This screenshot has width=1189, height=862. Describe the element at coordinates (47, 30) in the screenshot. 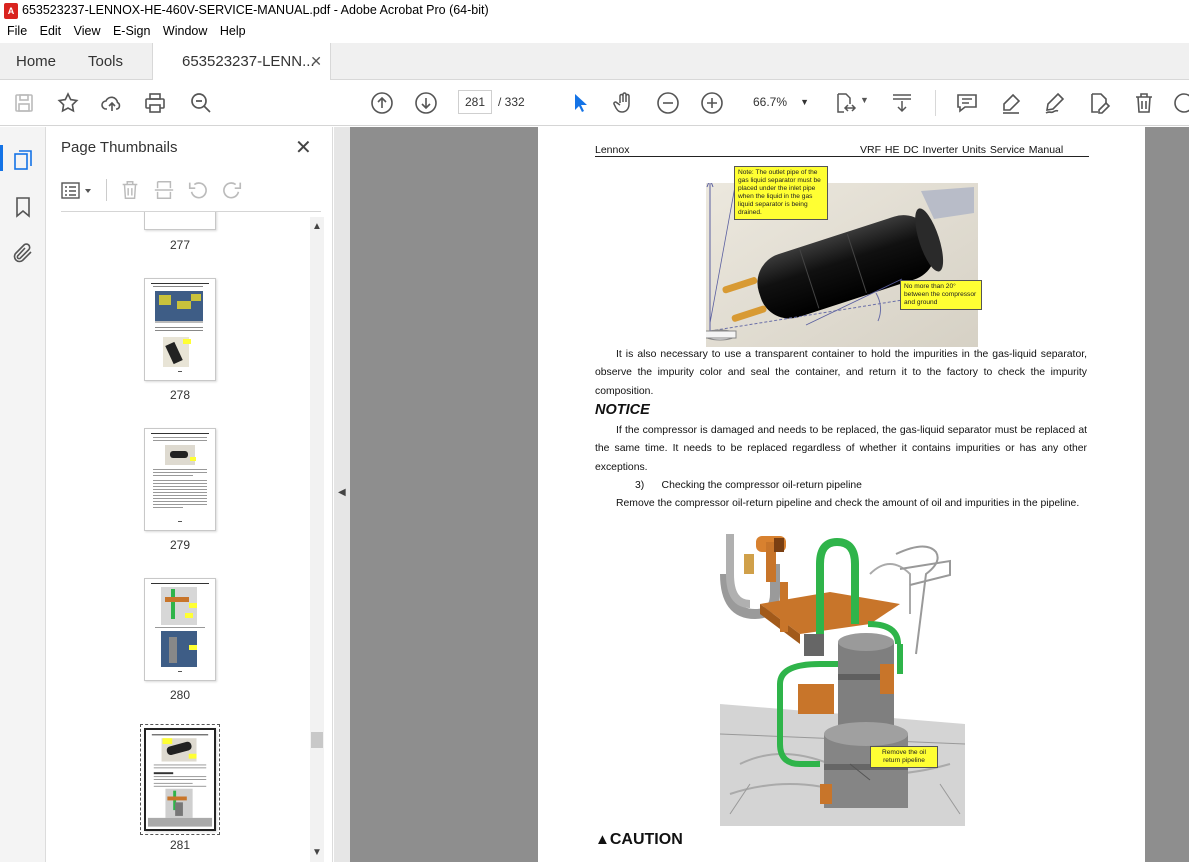

I see `menu-edit: Edit` at that location.